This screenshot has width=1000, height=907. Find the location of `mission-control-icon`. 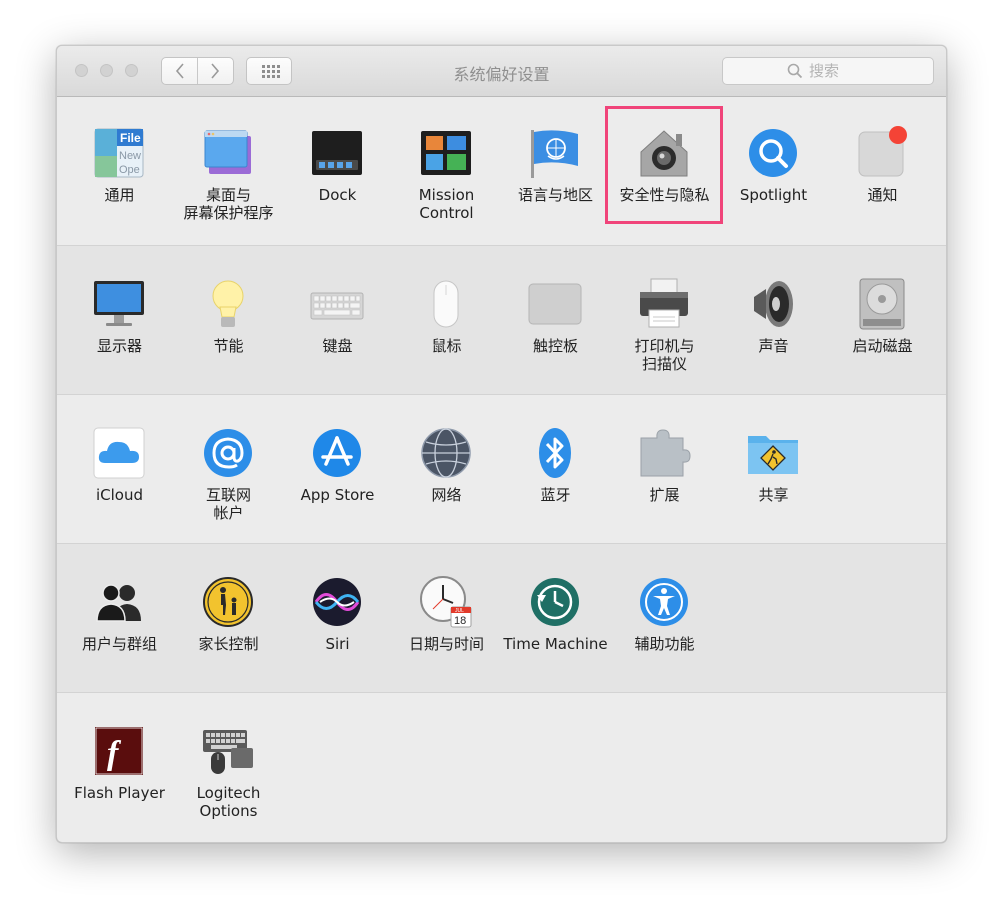

mission-control-icon is located at coordinates (446, 153).